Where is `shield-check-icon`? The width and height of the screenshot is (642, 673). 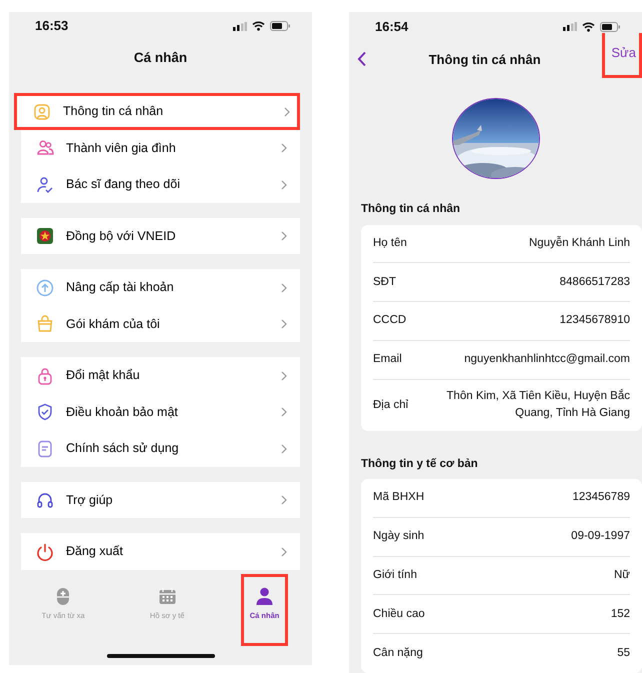
shield-check-icon is located at coordinates (45, 412).